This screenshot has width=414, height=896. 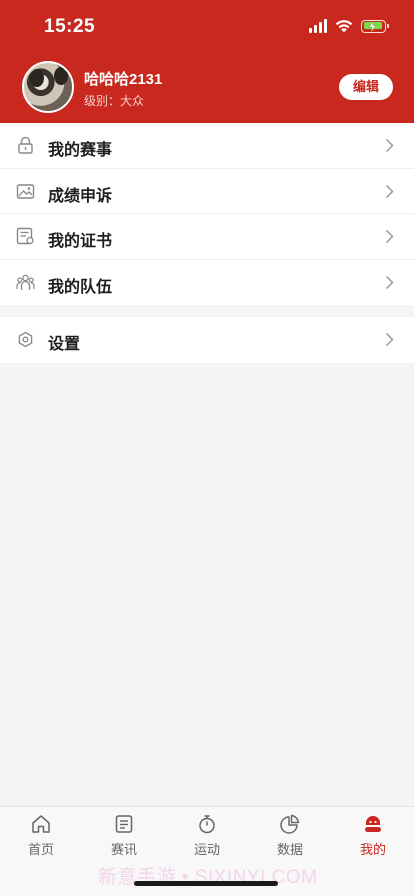 I want to click on menu-group-settings: 设置, so click(x=207, y=340).